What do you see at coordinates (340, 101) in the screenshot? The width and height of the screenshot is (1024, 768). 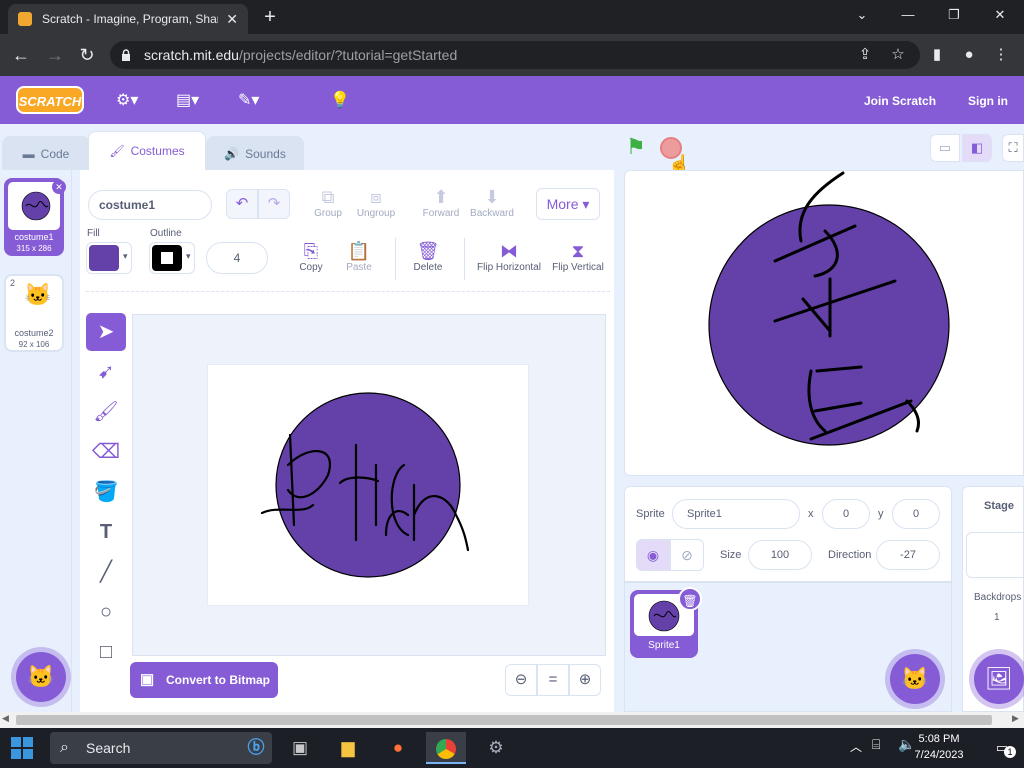 I see `tutorials-lightbulb-icon: 💡` at bounding box center [340, 101].